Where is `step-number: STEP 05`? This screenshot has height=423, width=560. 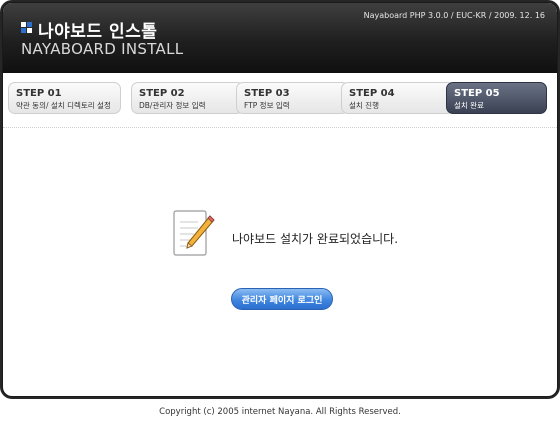 step-number: STEP 05 is located at coordinates (477, 93).